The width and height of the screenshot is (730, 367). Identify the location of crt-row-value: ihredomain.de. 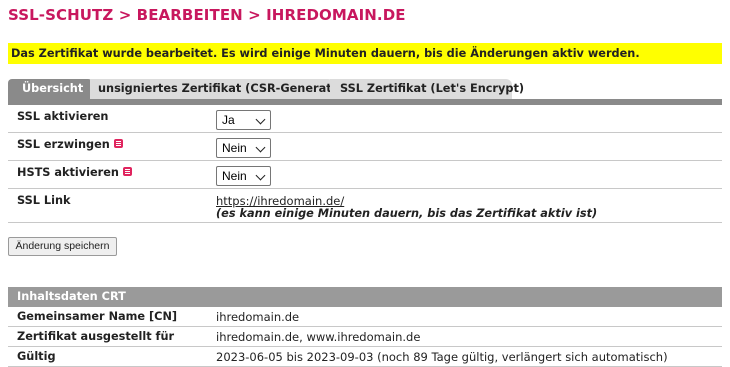
(258, 317).